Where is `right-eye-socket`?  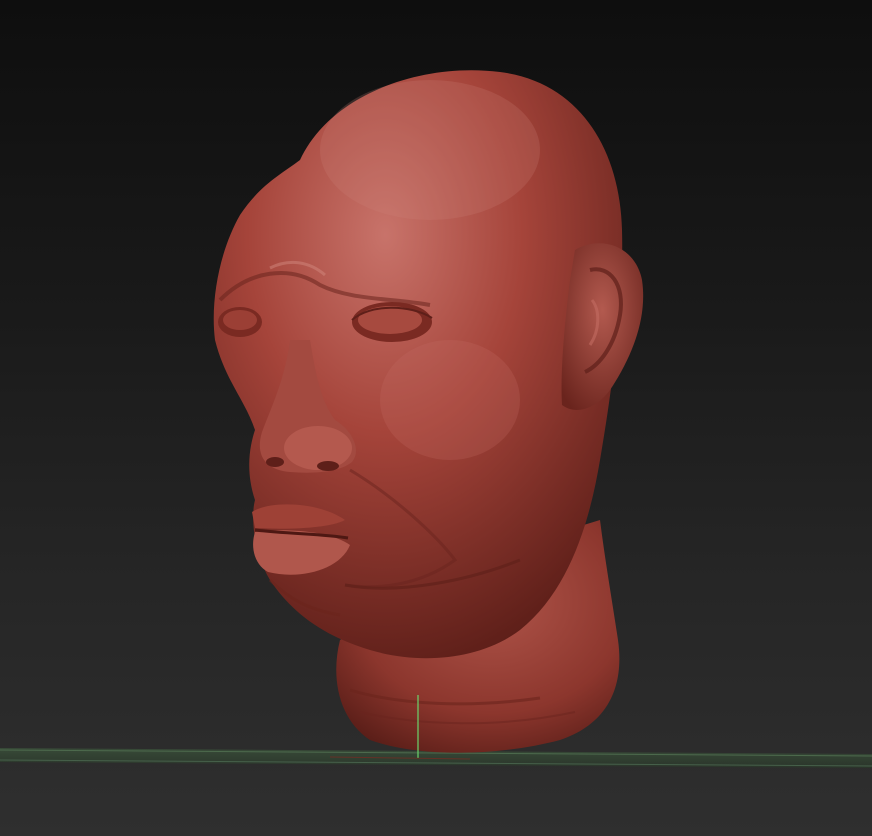 right-eye-socket is located at coordinates (392, 322).